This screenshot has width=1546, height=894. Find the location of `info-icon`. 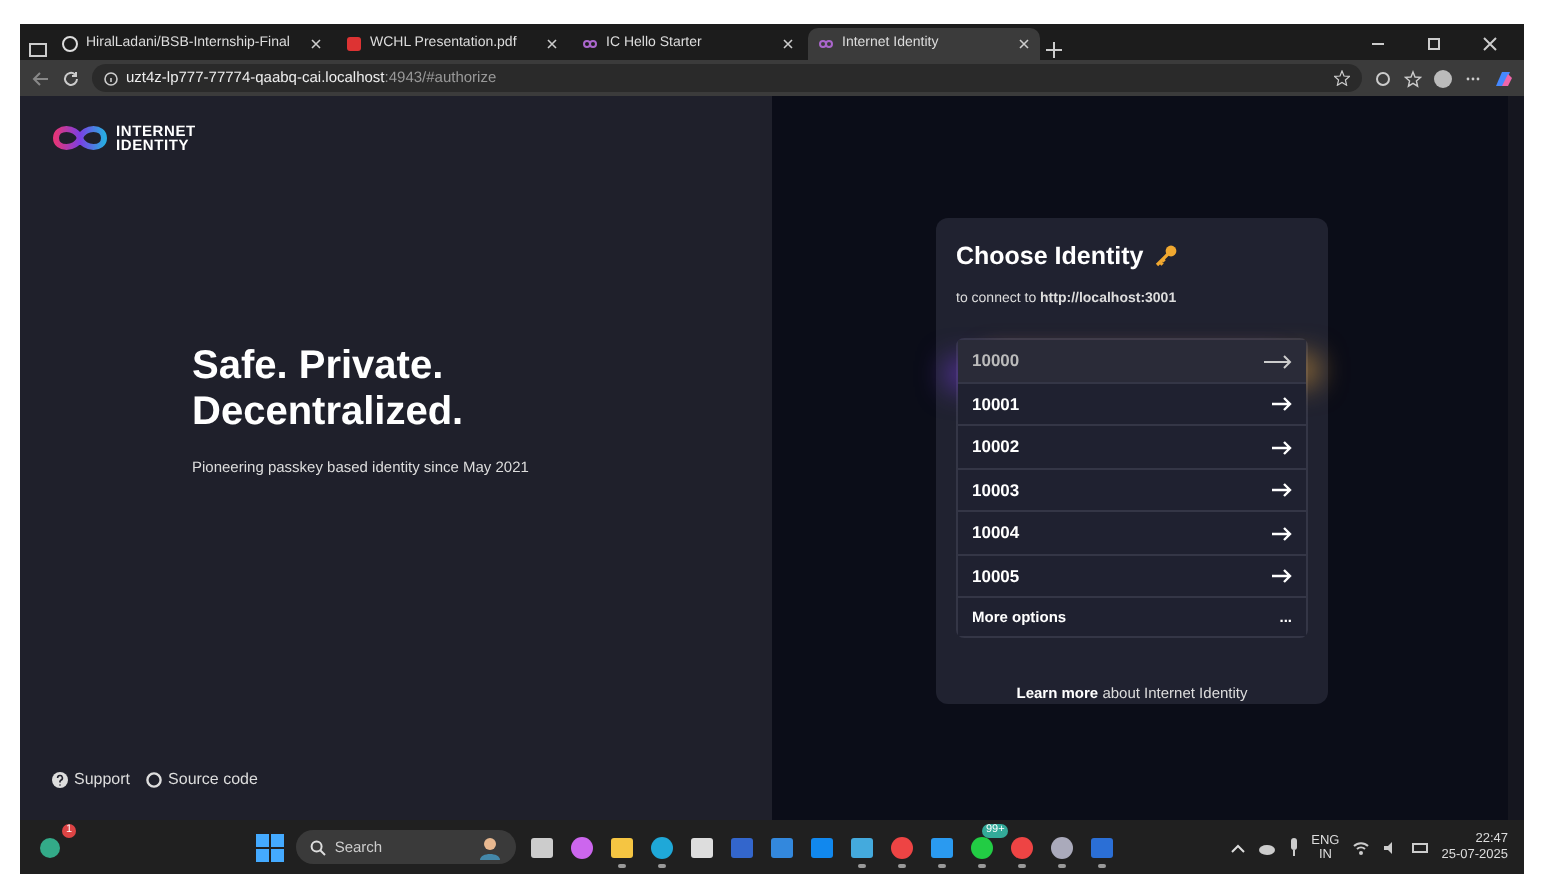

info-icon is located at coordinates (111, 78).